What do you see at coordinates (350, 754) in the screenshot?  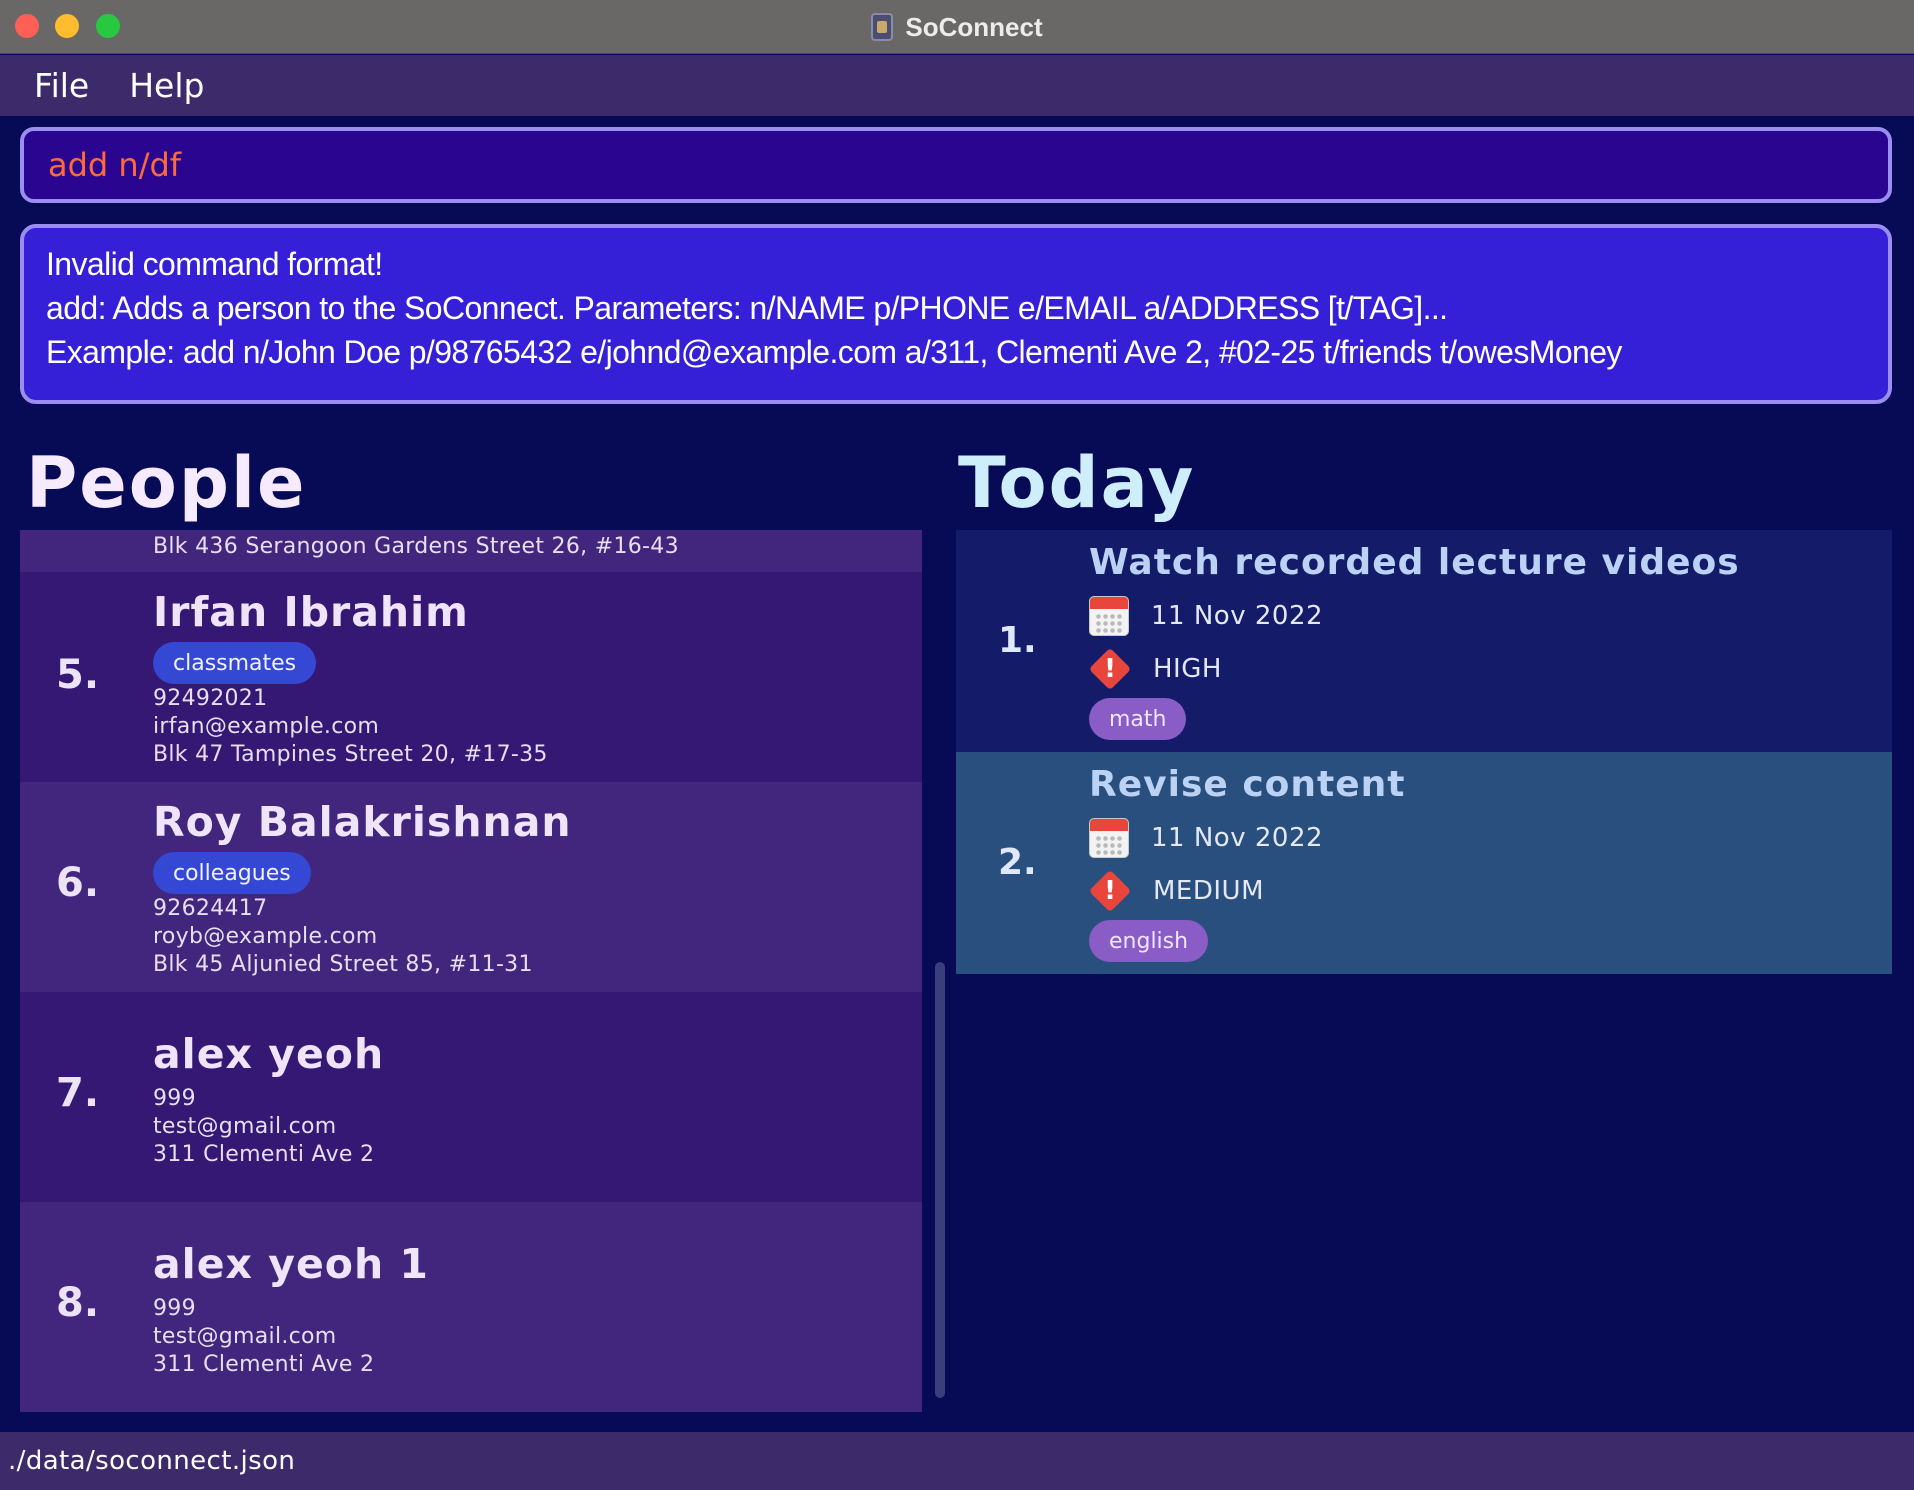 I see `person-address: Blk 47 Tampines Street 20, #17-35` at bounding box center [350, 754].